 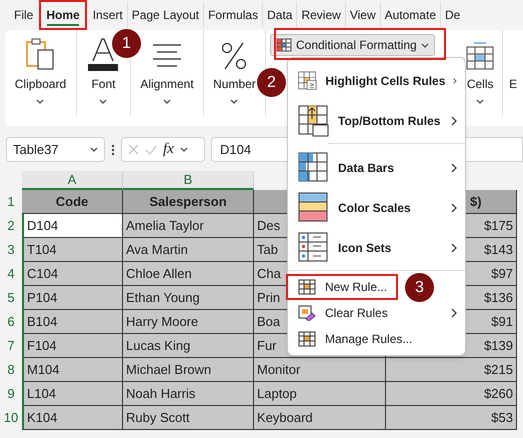 What do you see at coordinates (376, 168) in the screenshot?
I see `menu-item: Data Bars` at bounding box center [376, 168].